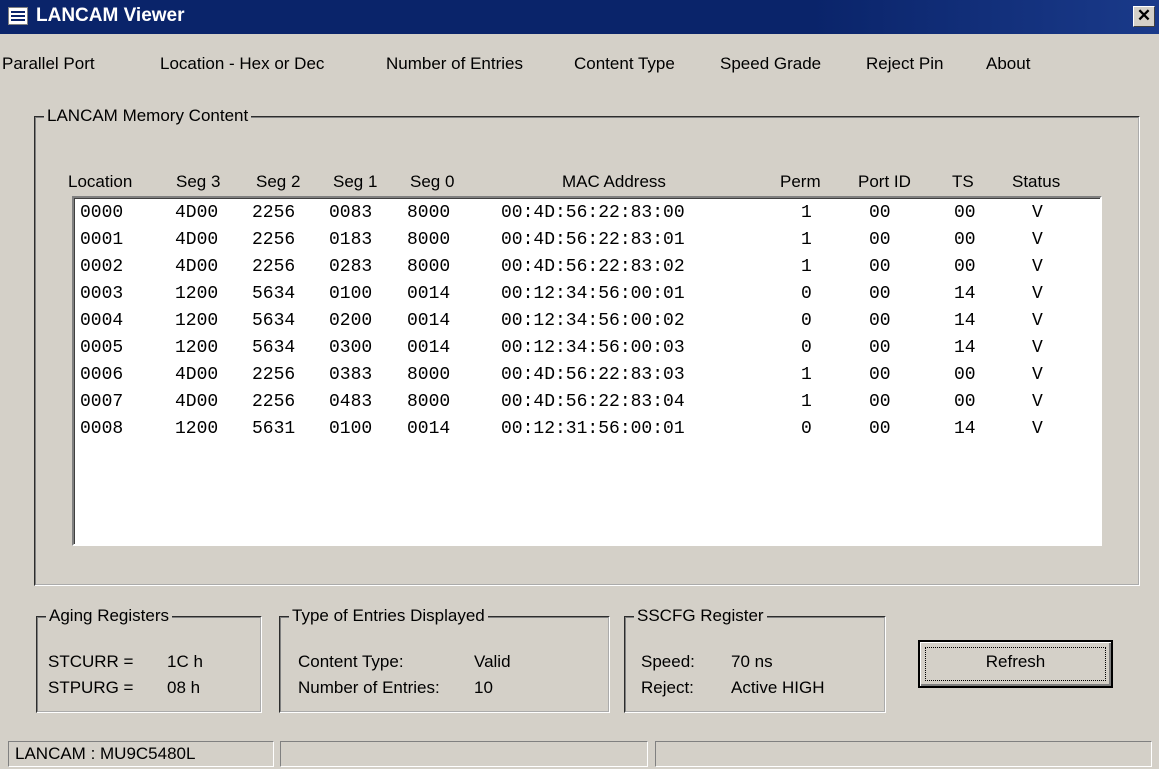 The width and height of the screenshot is (1159, 769). I want to click on col-header-seg1: Seg 1, so click(355, 181).